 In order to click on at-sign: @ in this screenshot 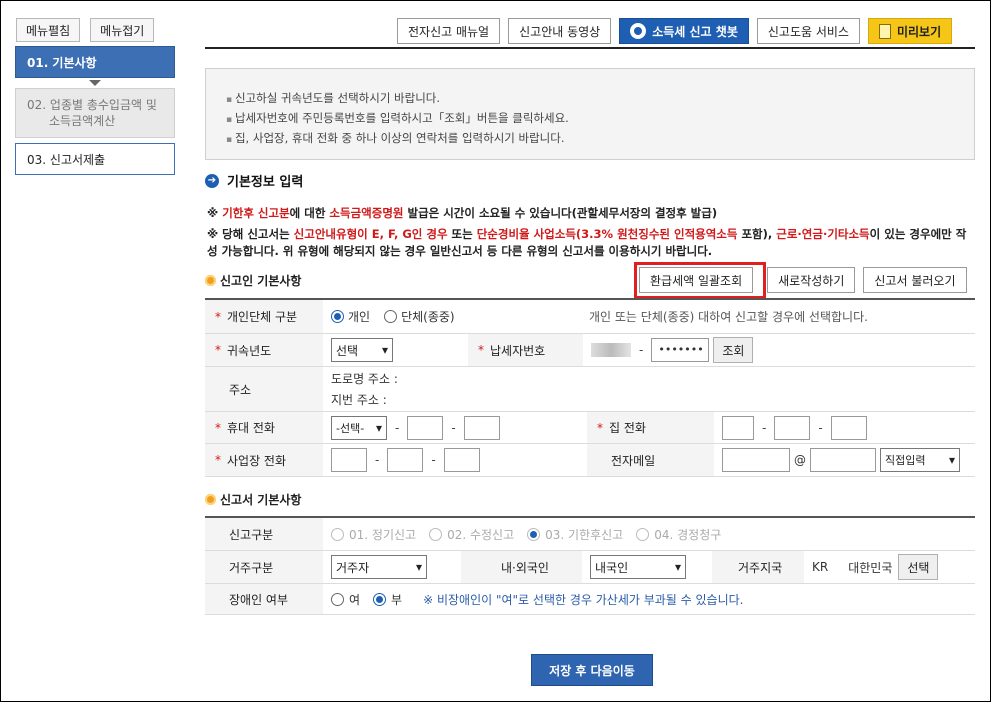, I will do `click(800, 460)`.